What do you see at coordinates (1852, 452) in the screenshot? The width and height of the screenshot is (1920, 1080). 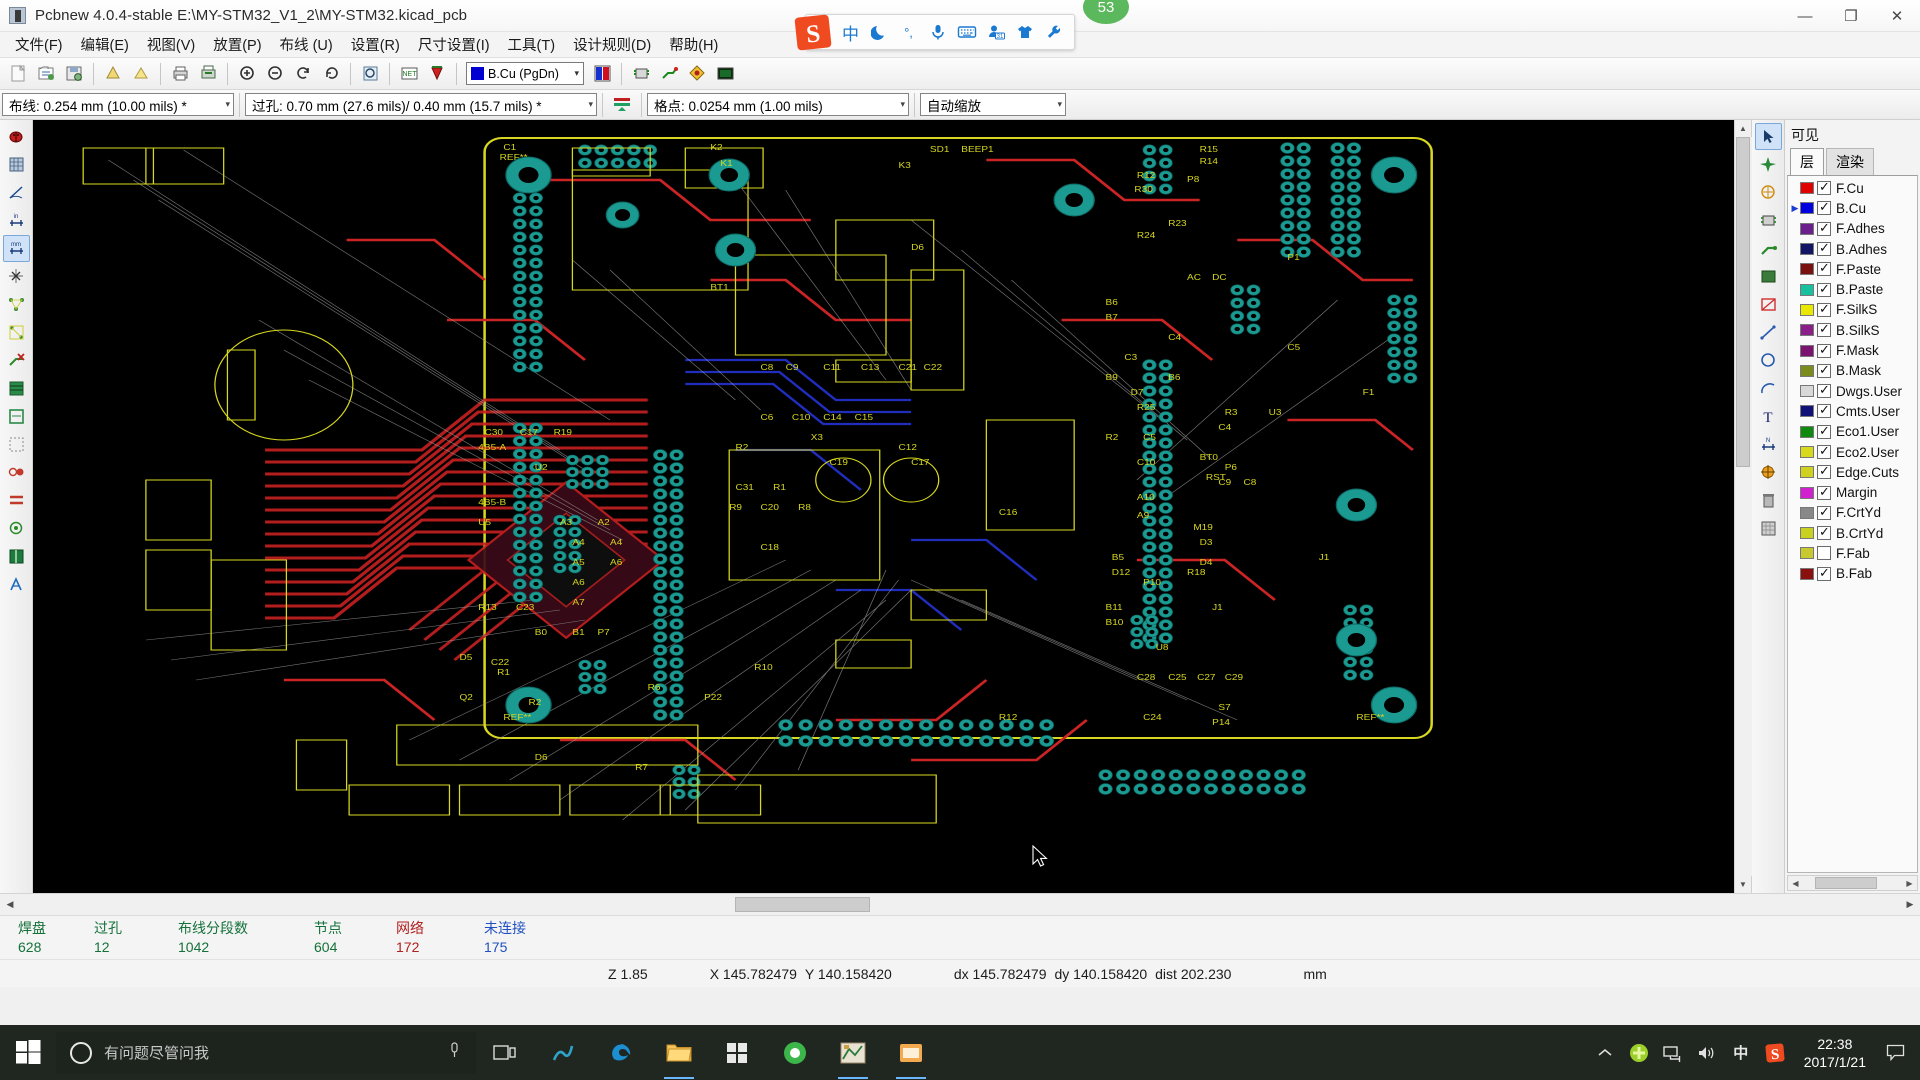 I see `layer-row: Eco2.User` at bounding box center [1852, 452].